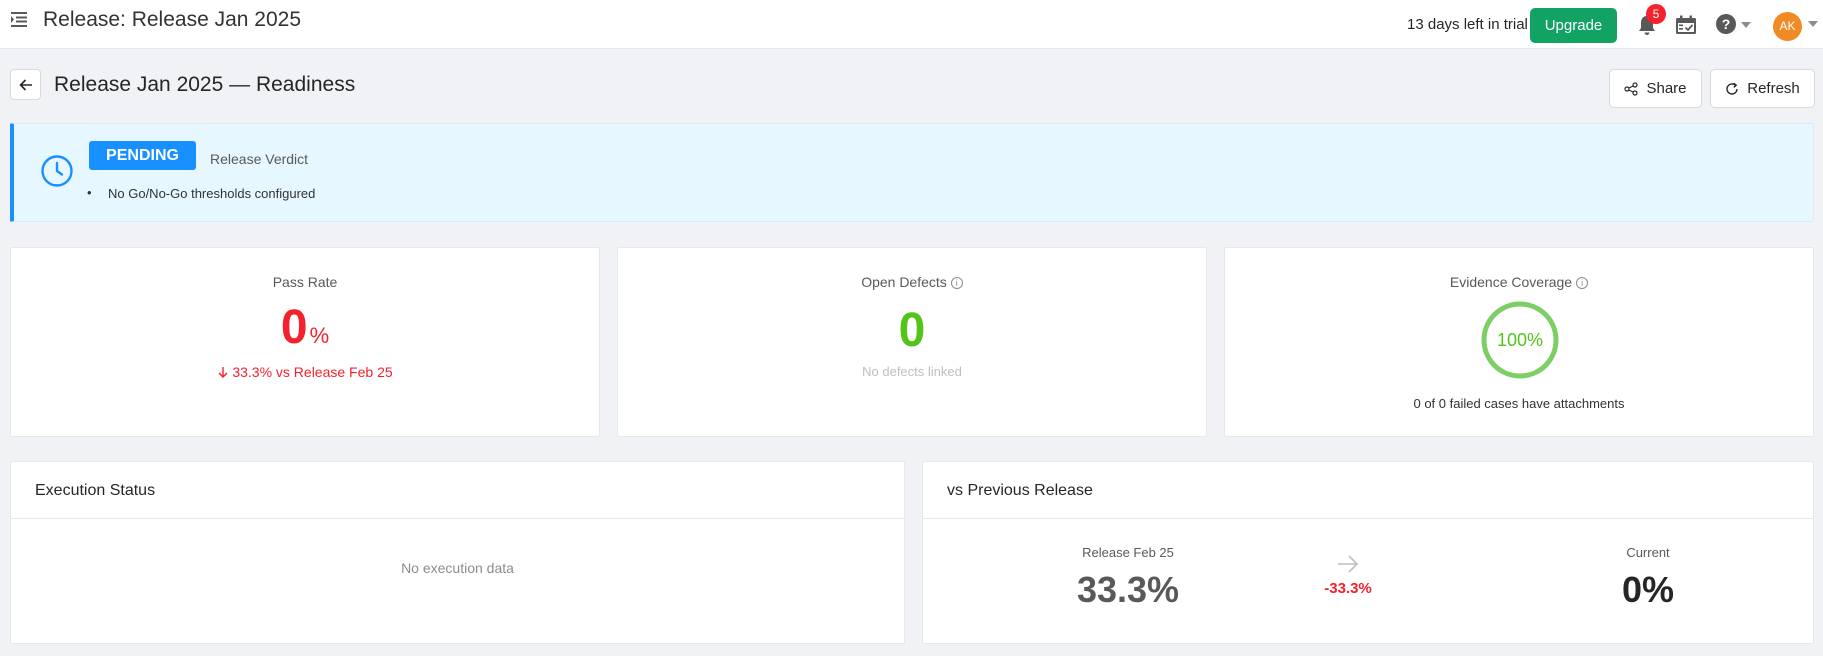 This screenshot has height=656, width=1823. I want to click on back-button, so click(25, 84).